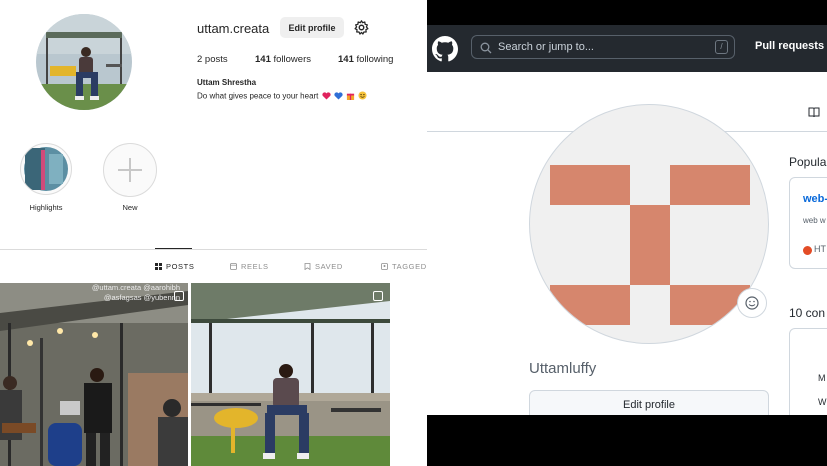 This screenshot has width=827, height=466. What do you see at coordinates (820, 249) in the screenshot?
I see `repo-language: HT` at bounding box center [820, 249].